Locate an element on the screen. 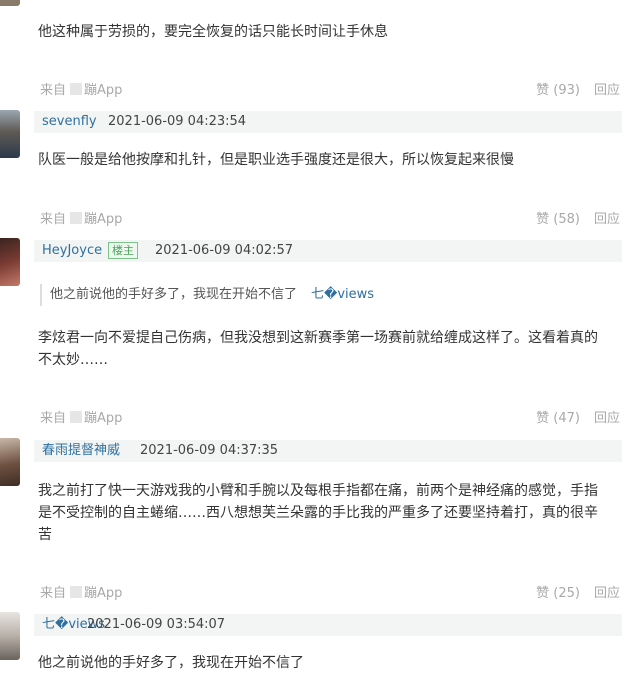 The width and height of the screenshot is (640, 674). comment-actions: 赞 (93) 回应 is located at coordinates (571, 91).